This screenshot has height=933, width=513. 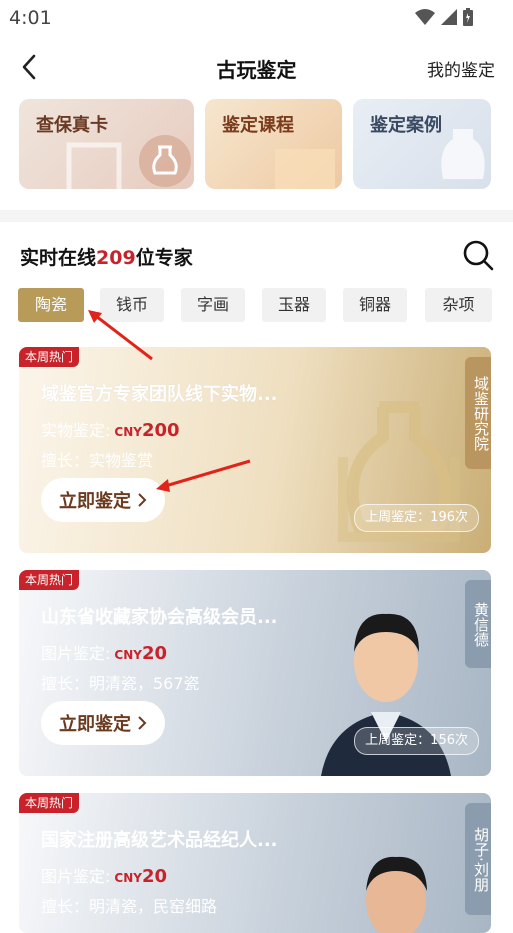 I want to click on search-icon, so click(x=478, y=255).